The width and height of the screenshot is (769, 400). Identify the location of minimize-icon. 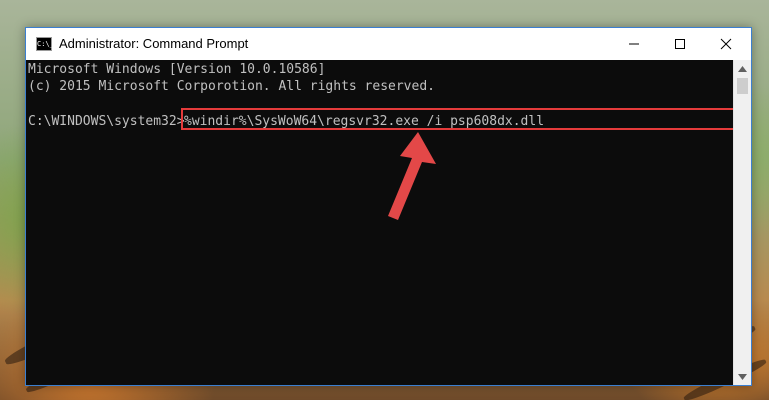
(634, 44).